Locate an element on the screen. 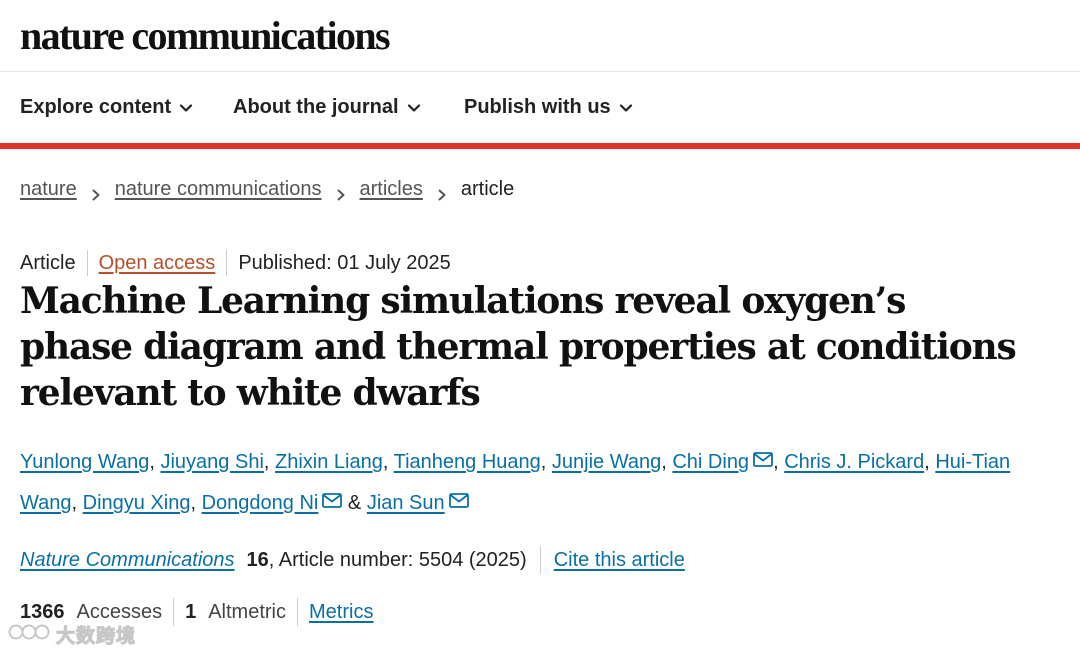 This screenshot has width=1080, height=656. author-link: Jiuyang Shi is located at coordinates (211, 462).